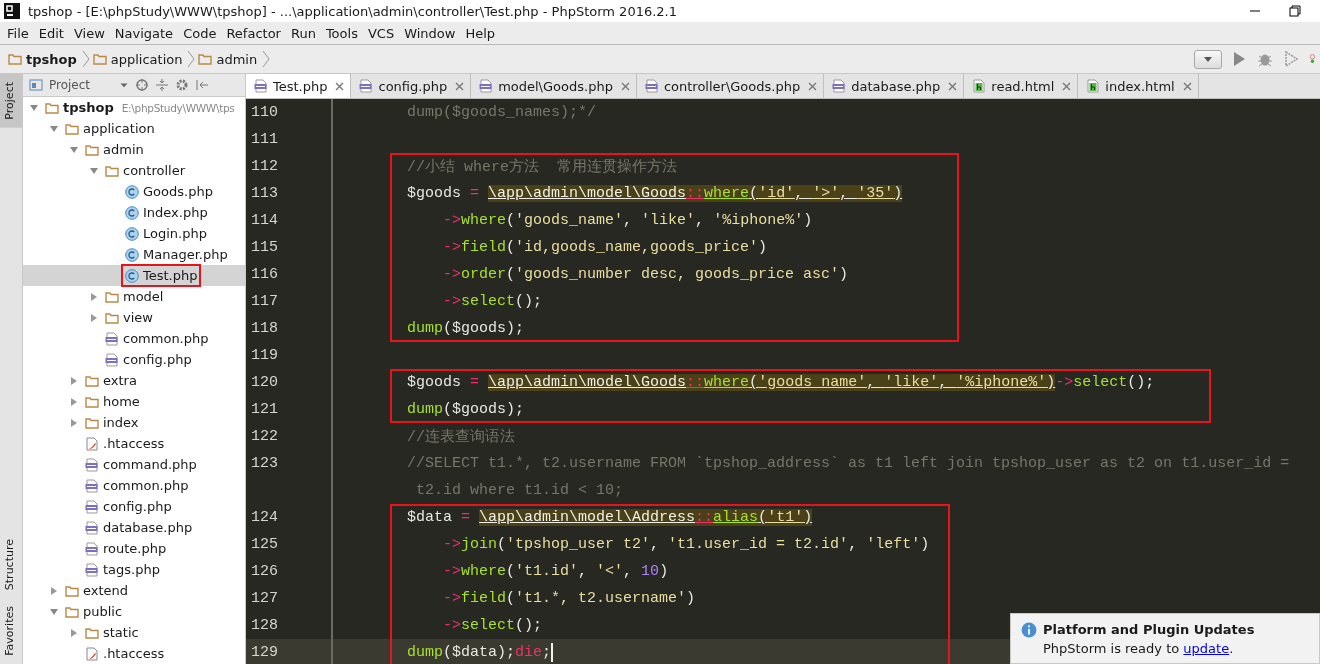 This screenshot has width=1320, height=664. I want to click on breadcrumb-item: admin, so click(237, 59).